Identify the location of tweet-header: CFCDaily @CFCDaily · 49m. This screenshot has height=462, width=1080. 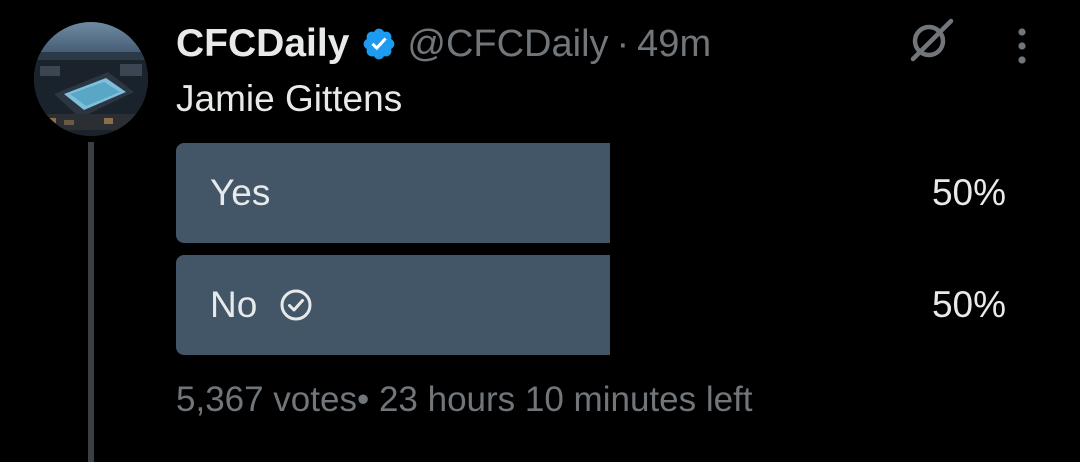
(443, 44).